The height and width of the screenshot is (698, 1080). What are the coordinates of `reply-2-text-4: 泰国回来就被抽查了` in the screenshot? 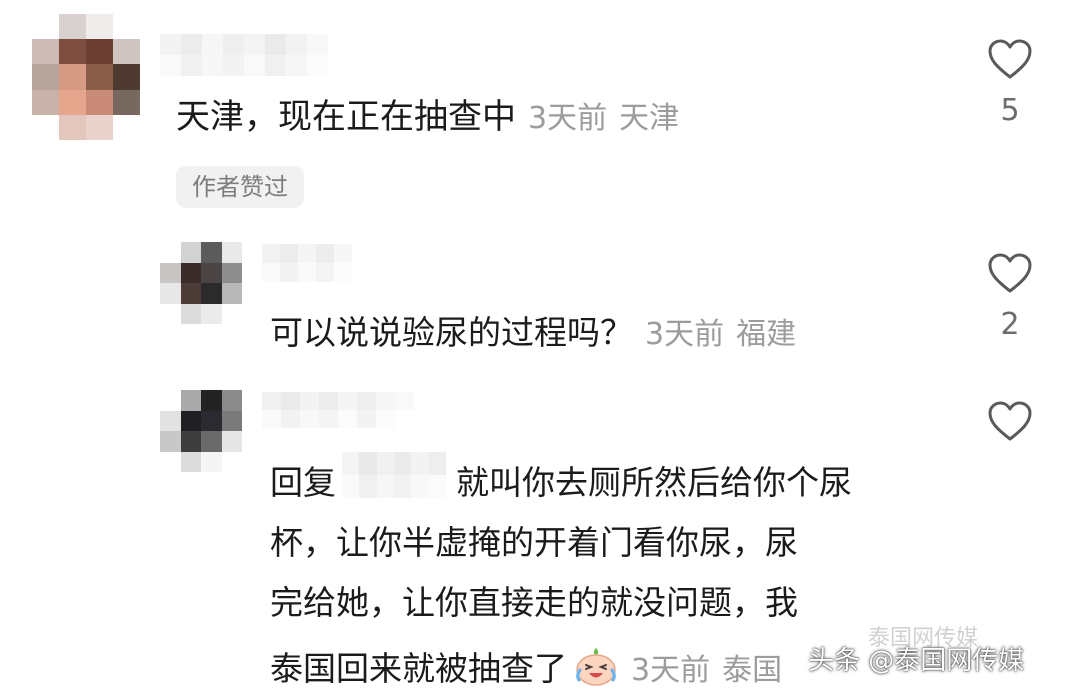 It's located at (418, 668).